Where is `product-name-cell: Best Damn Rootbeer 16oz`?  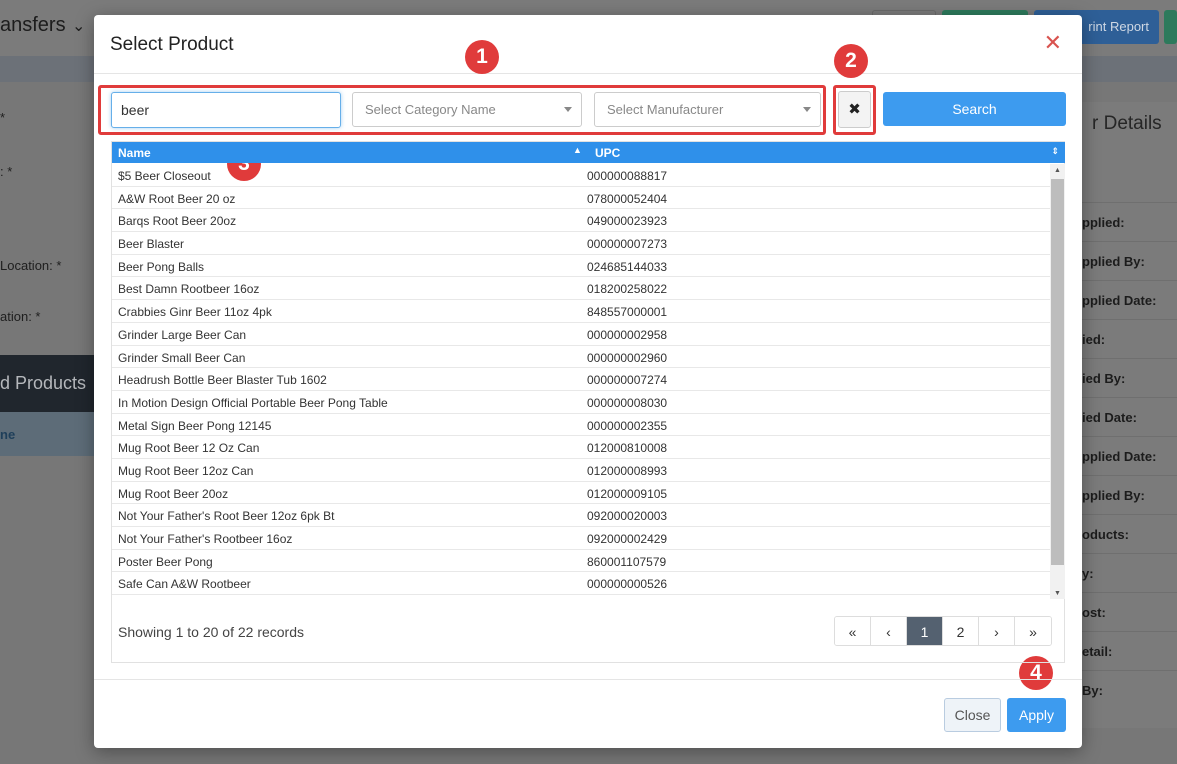 product-name-cell: Best Damn Rootbeer 16oz is located at coordinates (189, 289).